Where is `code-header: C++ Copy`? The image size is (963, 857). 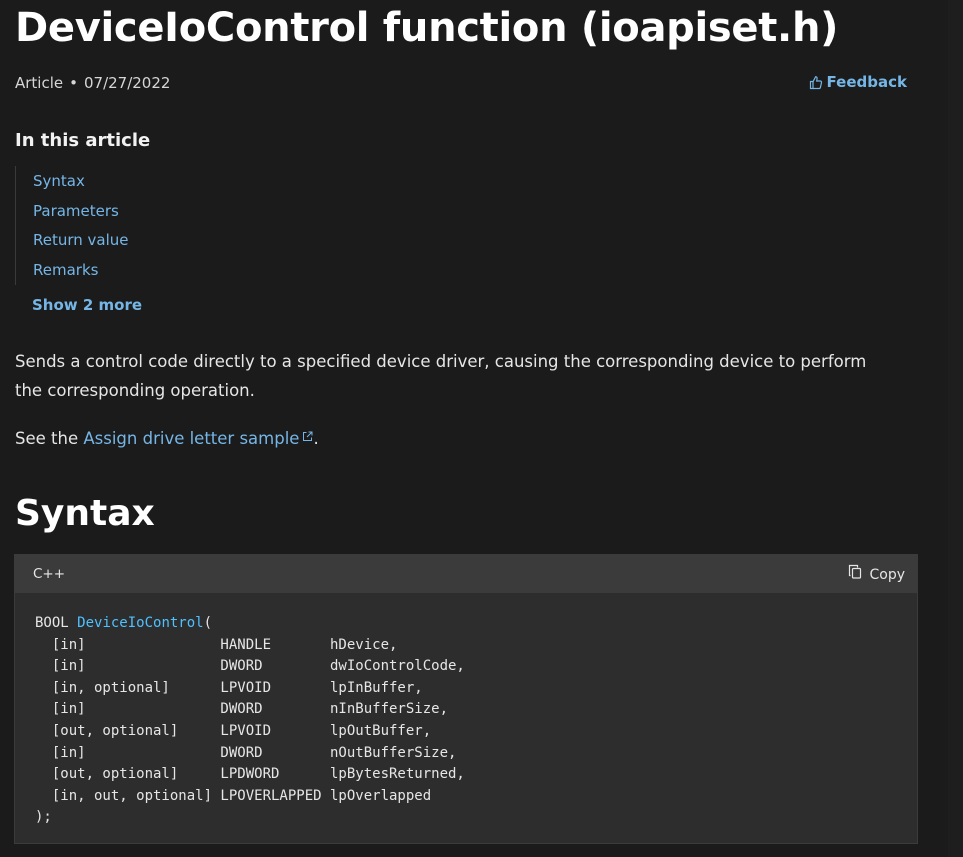 code-header: C++ Copy is located at coordinates (466, 574).